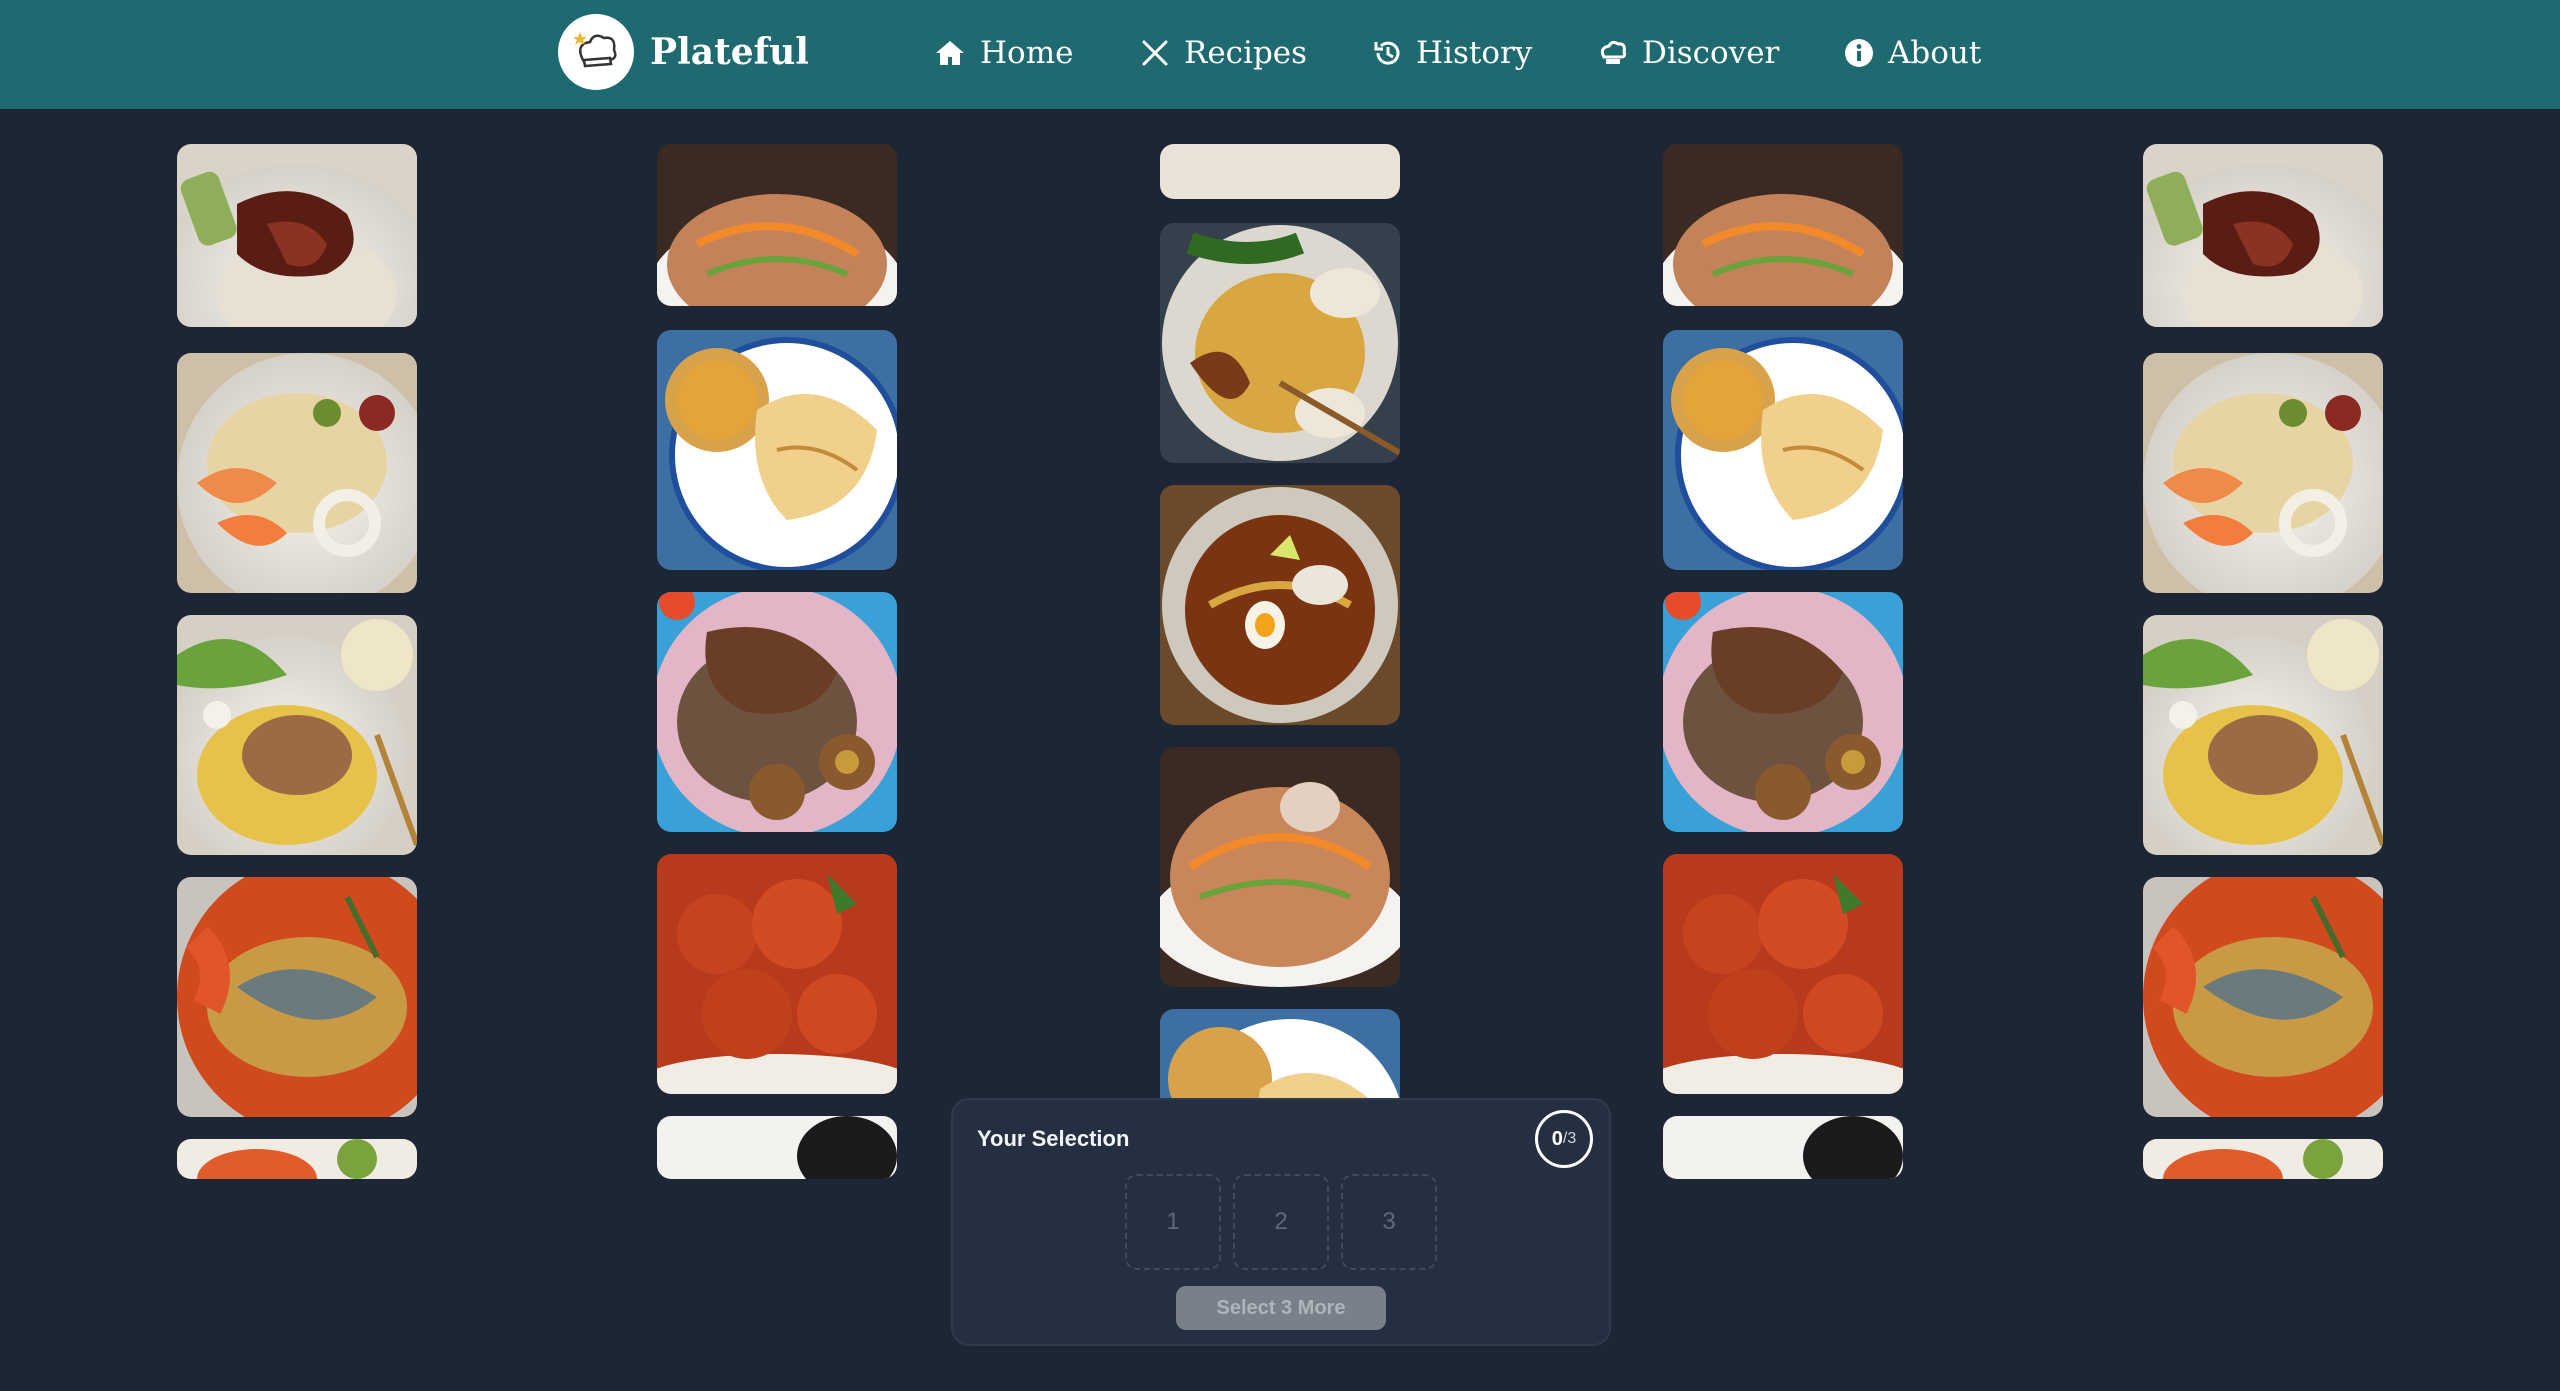 The width and height of the screenshot is (2560, 1391). I want to click on nav-history-label: History, so click(1474, 53).